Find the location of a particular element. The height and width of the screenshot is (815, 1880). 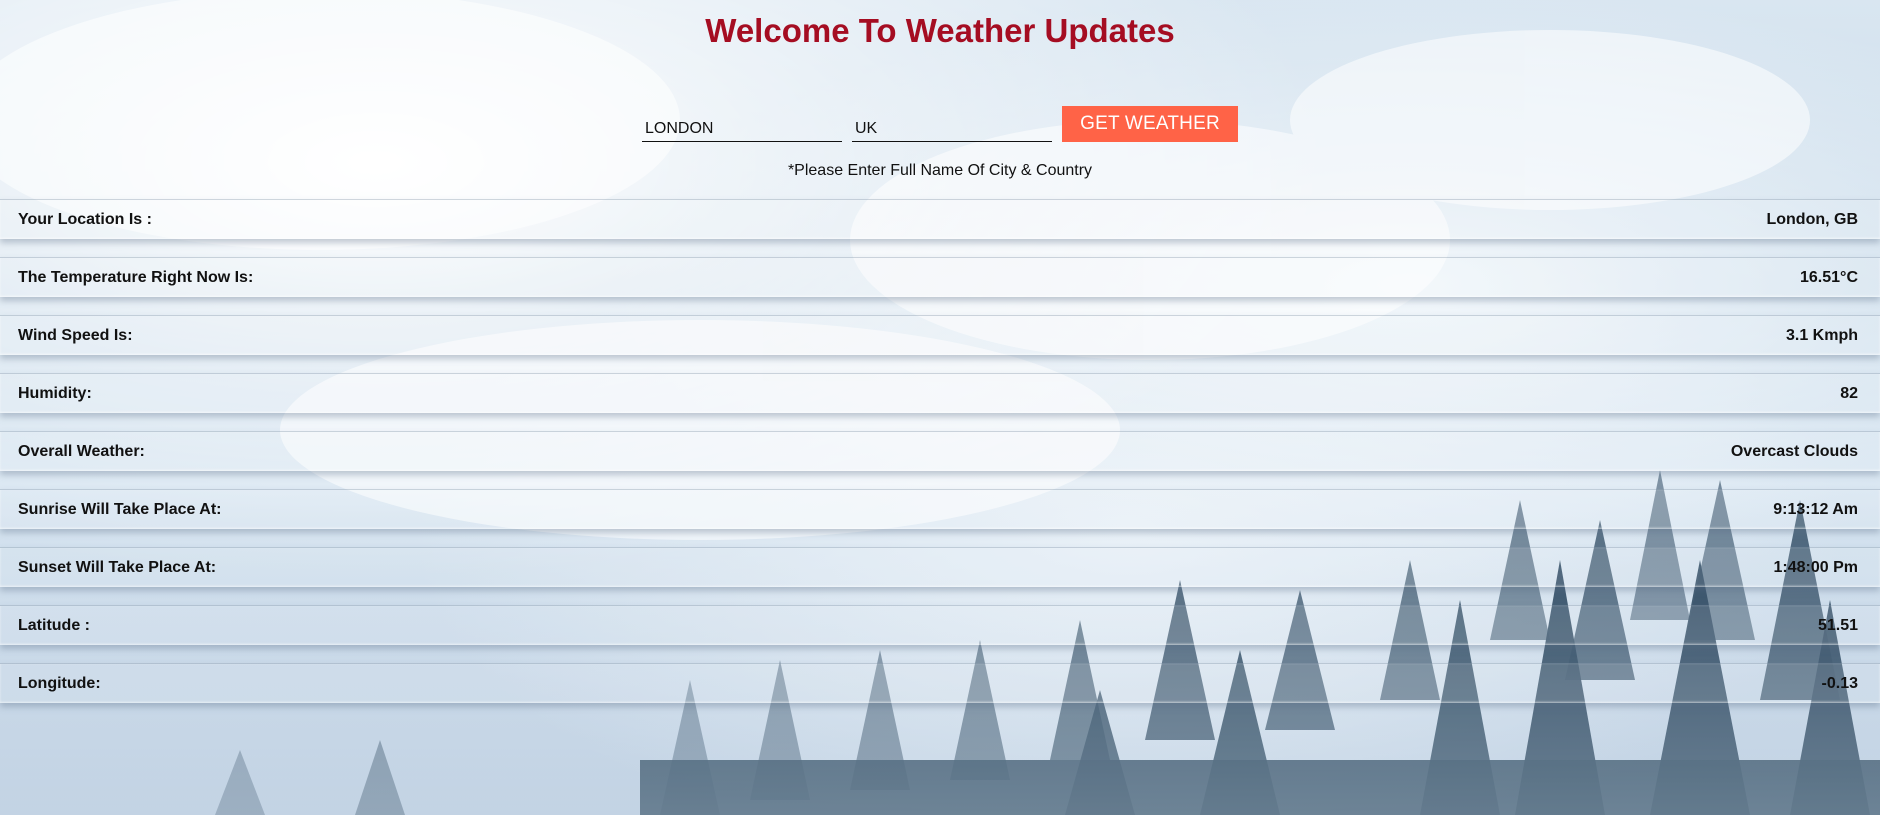

row-value: 82 is located at coordinates (1849, 393).